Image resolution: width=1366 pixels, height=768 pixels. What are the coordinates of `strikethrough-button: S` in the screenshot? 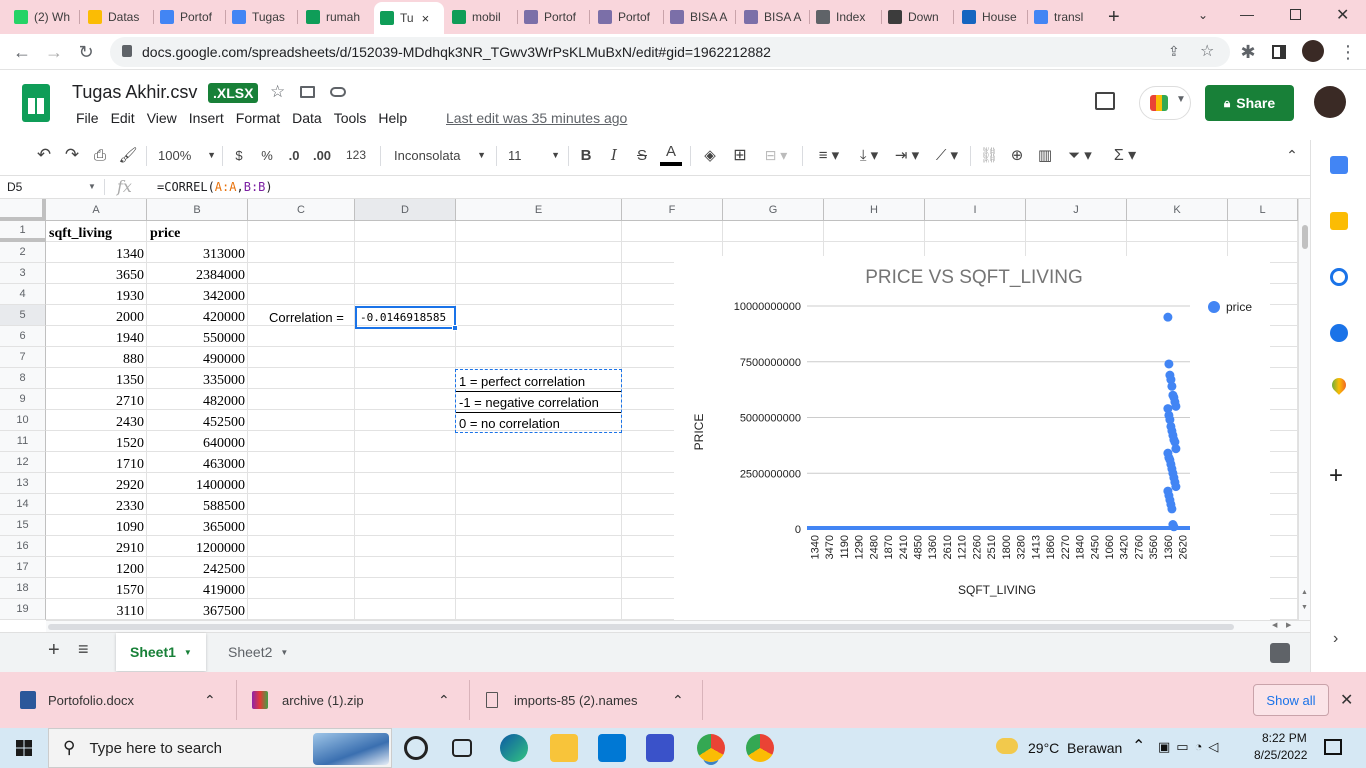 It's located at (642, 155).